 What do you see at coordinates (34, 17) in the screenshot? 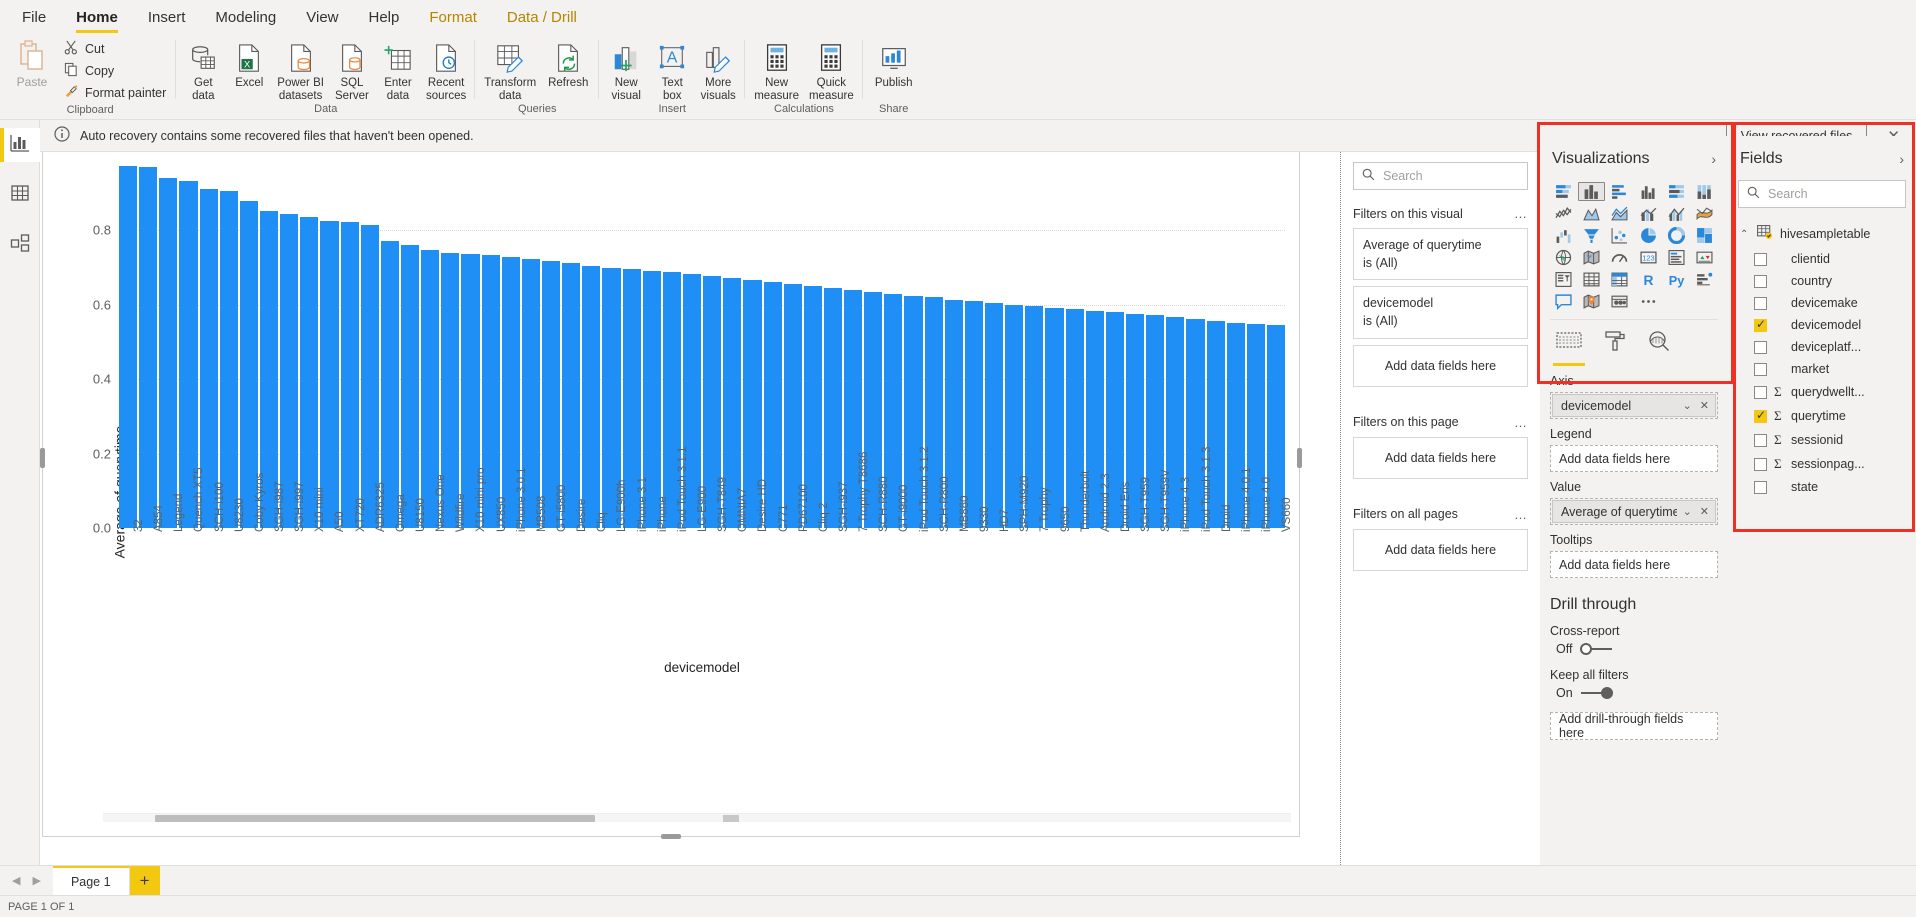
I see `ribbon-tab-file: File` at bounding box center [34, 17].